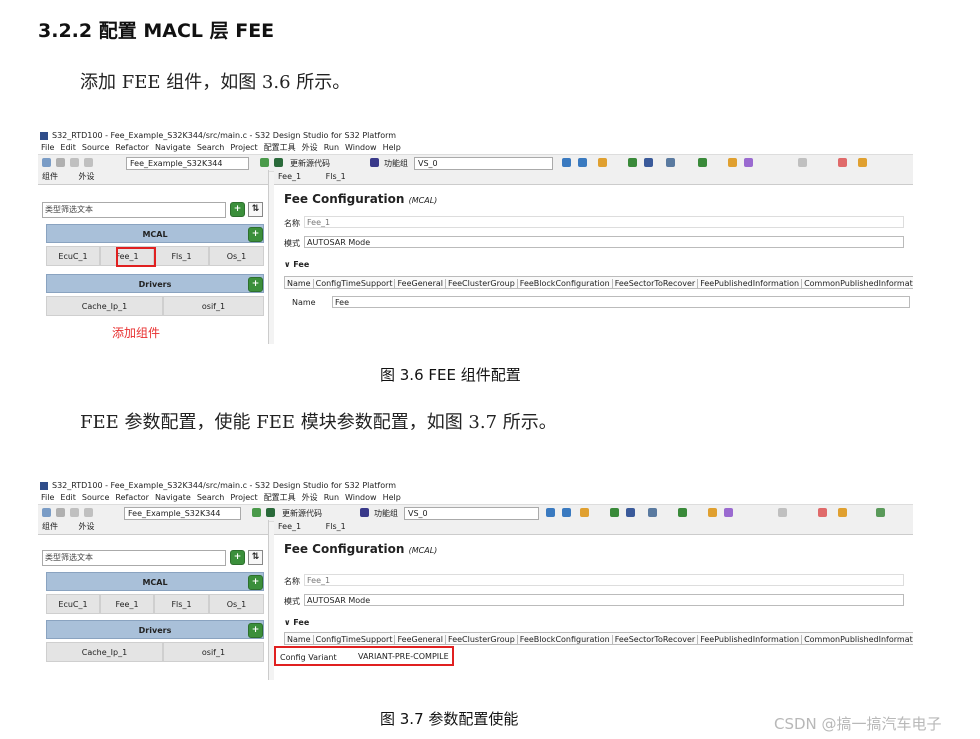 This screenshot has height=739, width=980. What do you see at coordinates (255, 209) in the screenshot?
I see `sort-icon: ⇅` at bounding box center [255, 209].